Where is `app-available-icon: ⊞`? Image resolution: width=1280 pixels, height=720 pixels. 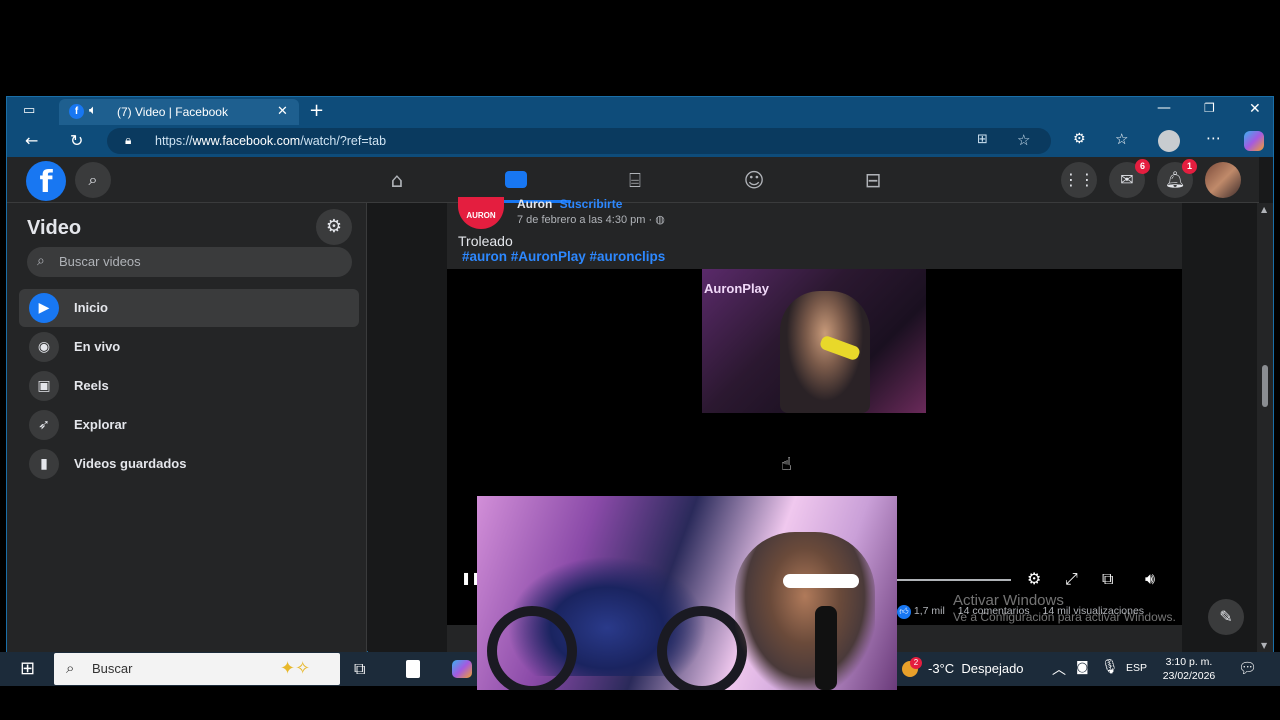 app-available-icon: ⊞ is located at coordinates (982, 139).